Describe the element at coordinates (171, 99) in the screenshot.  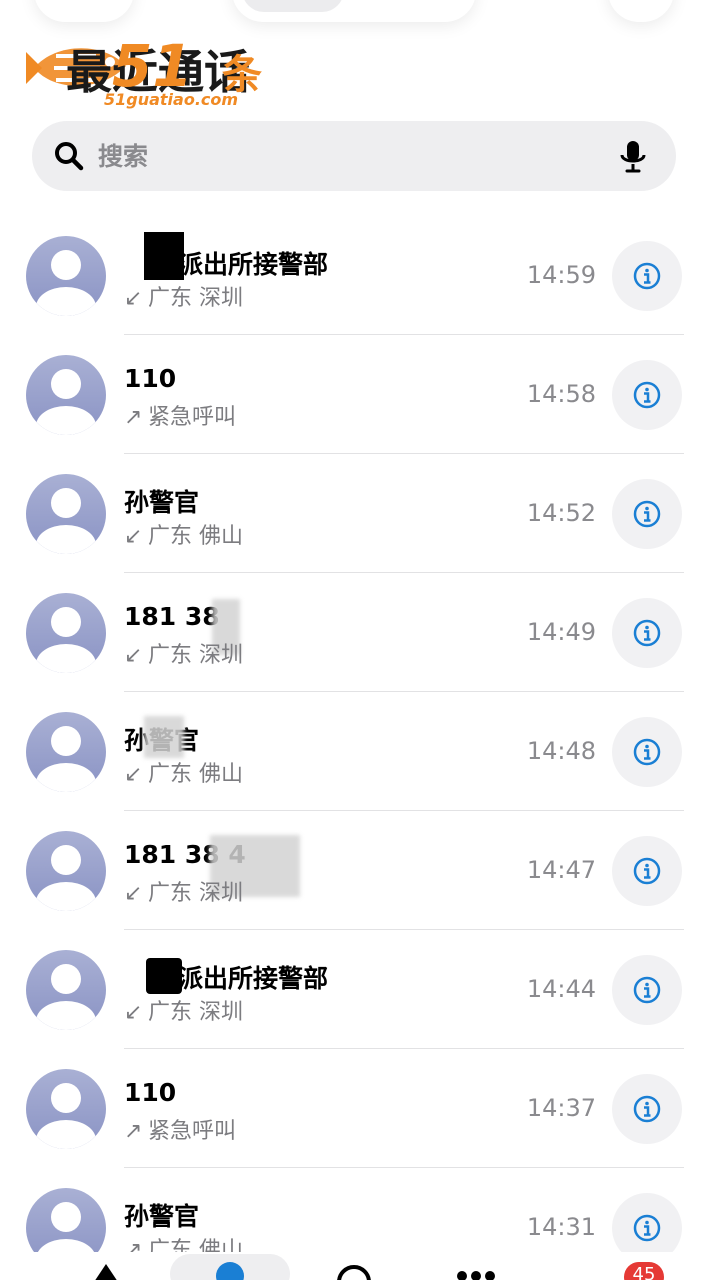
I see `watermark-url: 51guatiao.com` at that location.